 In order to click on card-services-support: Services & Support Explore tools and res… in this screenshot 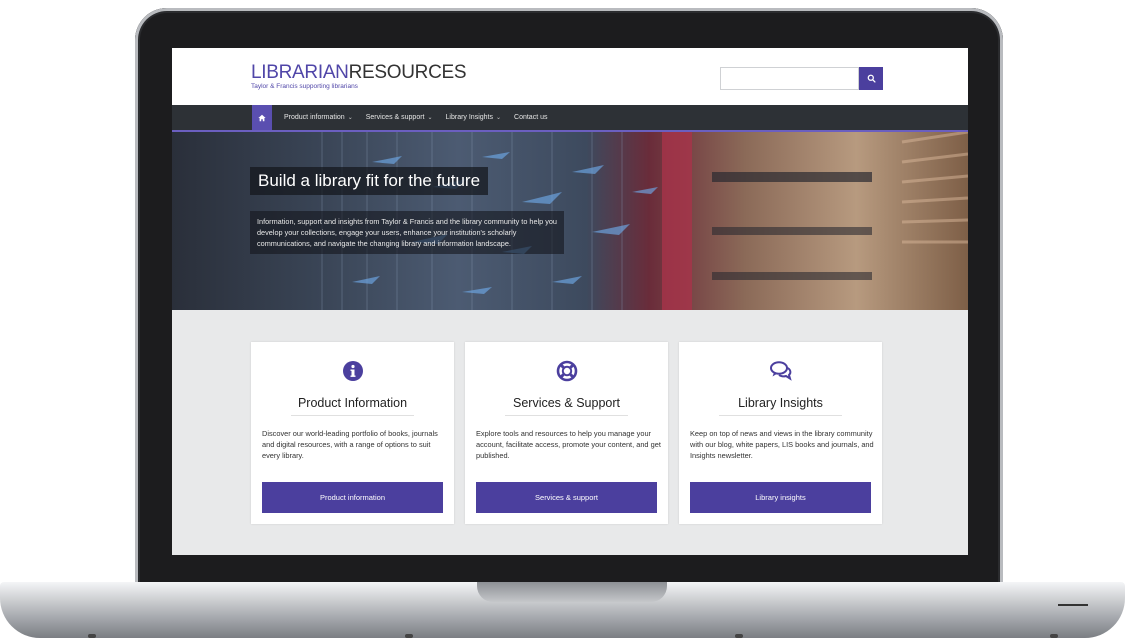, I will do `click(566, 433)`.